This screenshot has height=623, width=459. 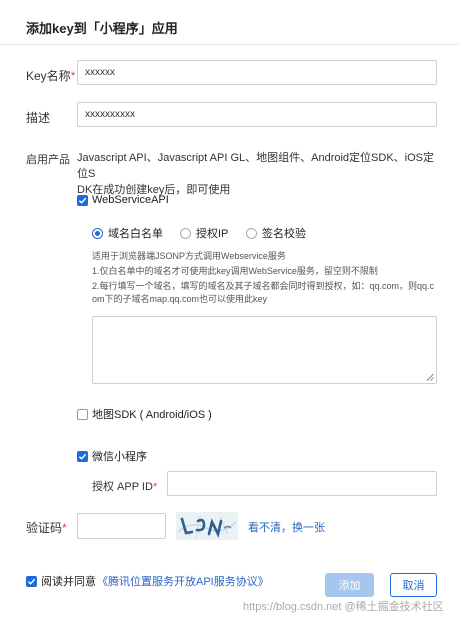 I want to click on checkbox-unchecked-icon, so click(x=82, y=414).